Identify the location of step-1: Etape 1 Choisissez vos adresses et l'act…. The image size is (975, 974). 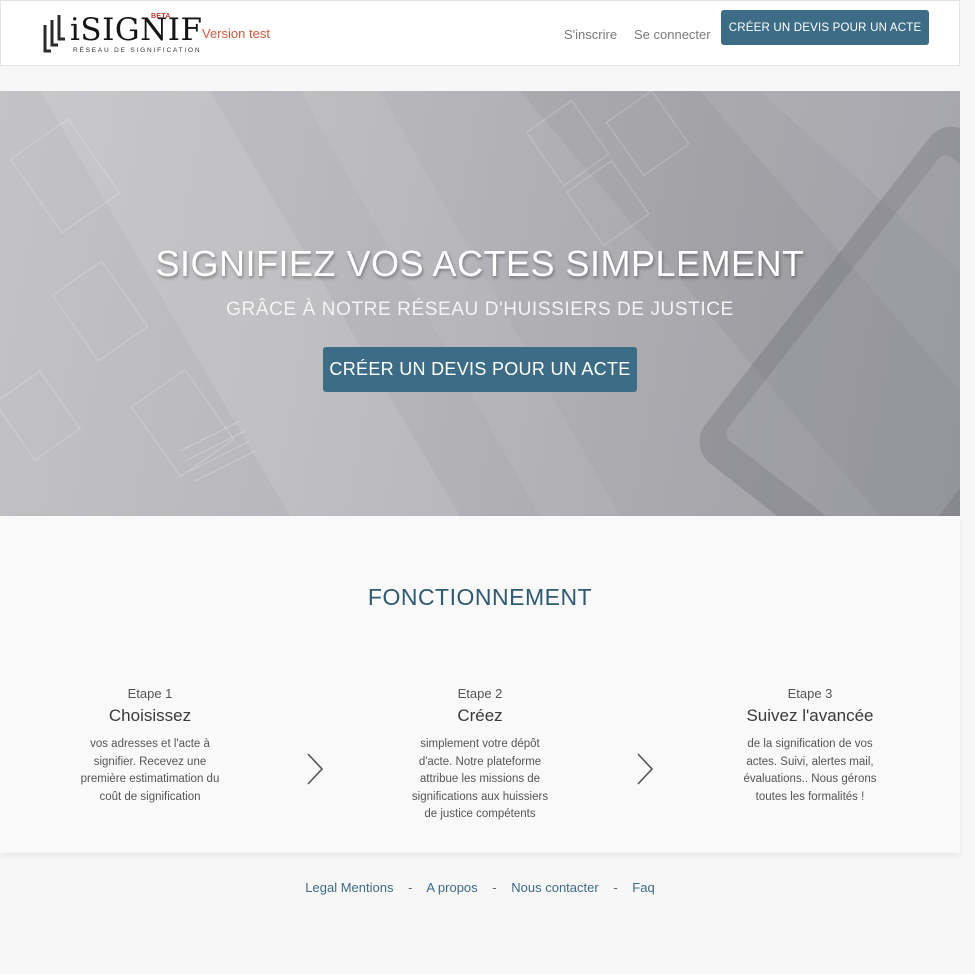
(150, 746).